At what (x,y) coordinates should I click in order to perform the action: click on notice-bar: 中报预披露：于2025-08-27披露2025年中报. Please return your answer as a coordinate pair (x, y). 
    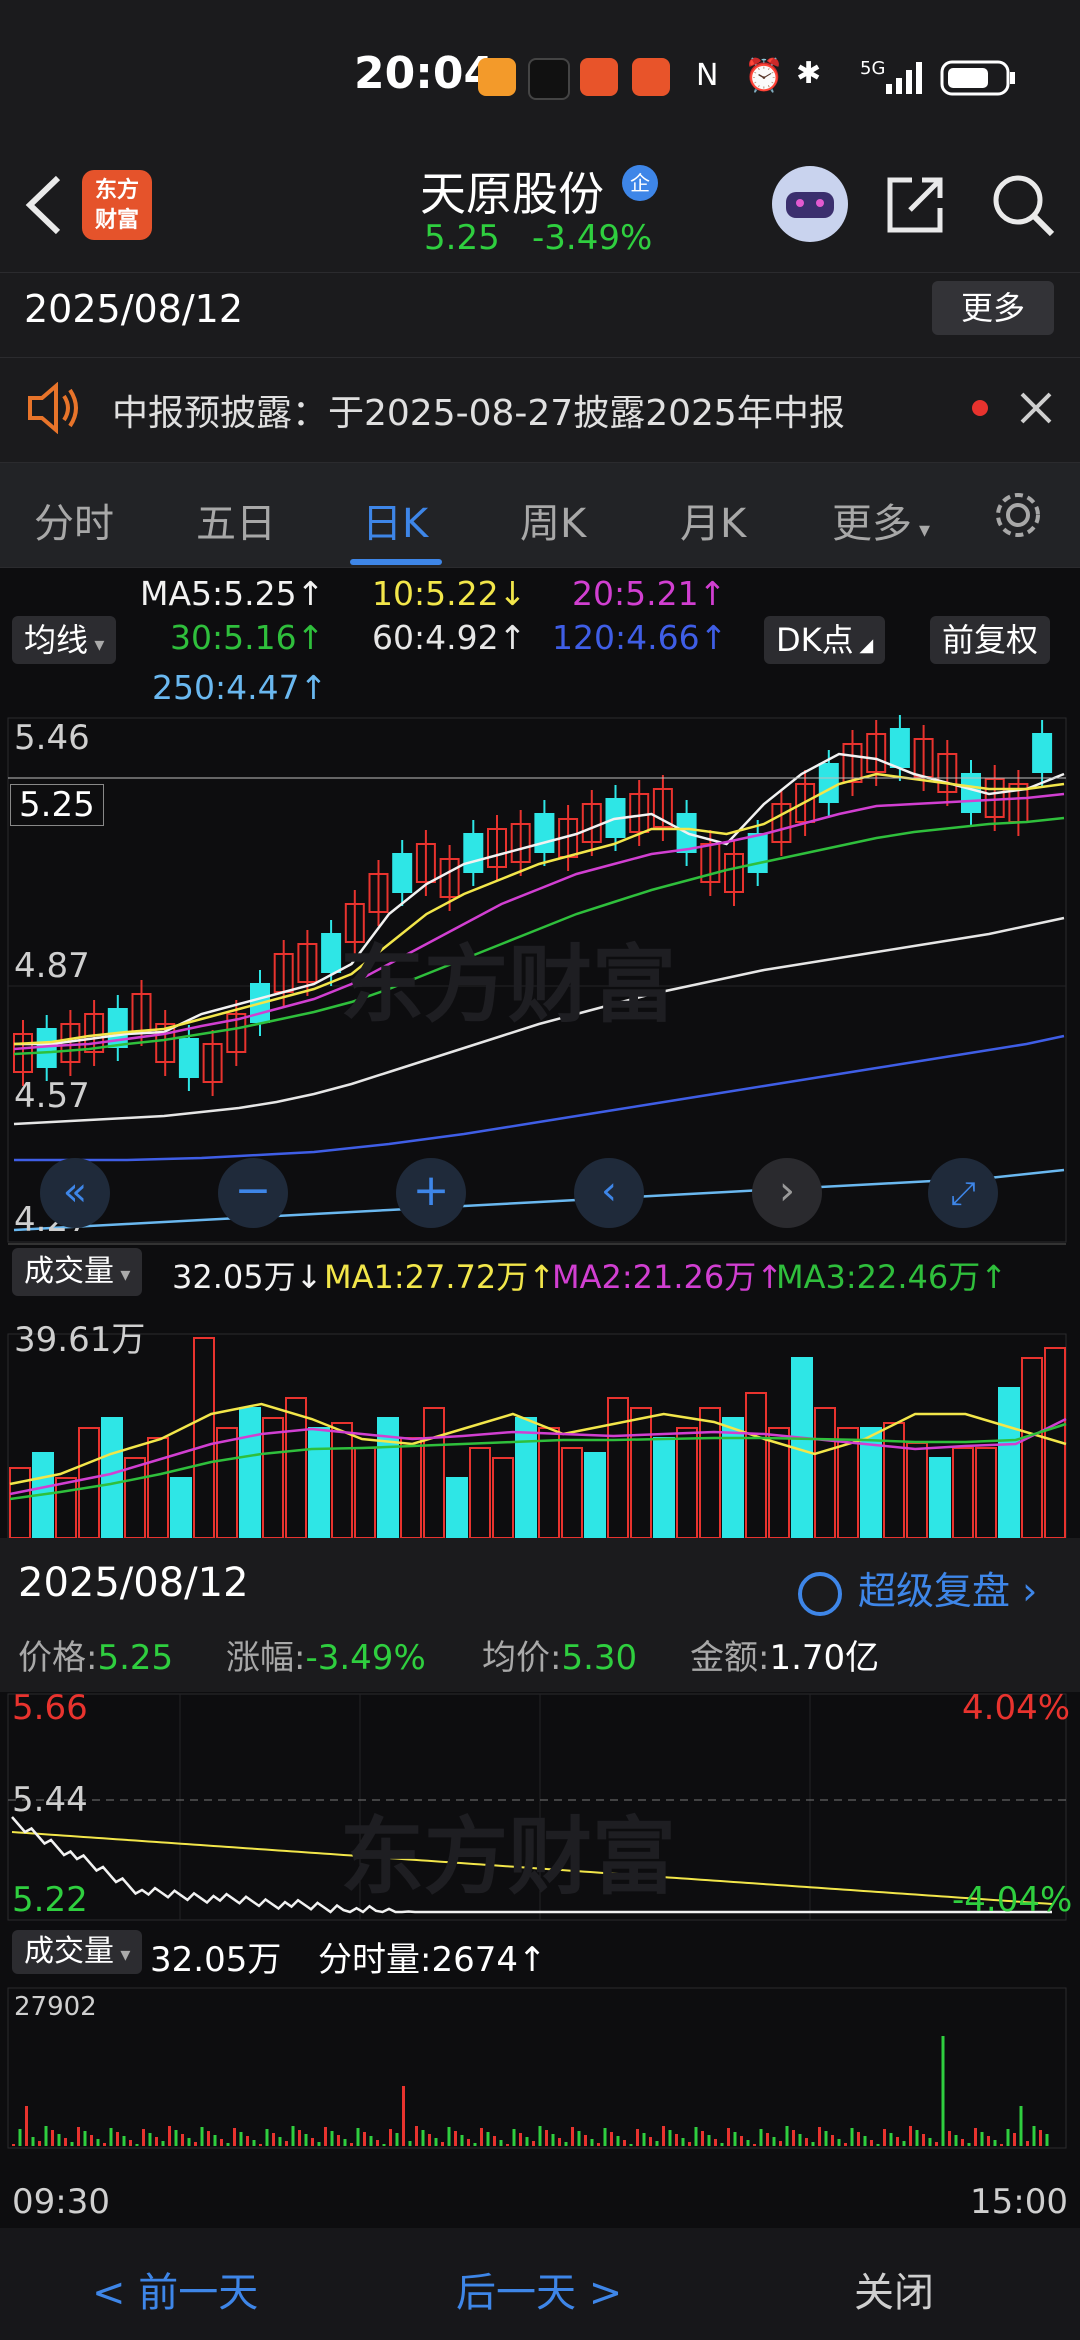
    Looking at the image, I should click on (540, 408).